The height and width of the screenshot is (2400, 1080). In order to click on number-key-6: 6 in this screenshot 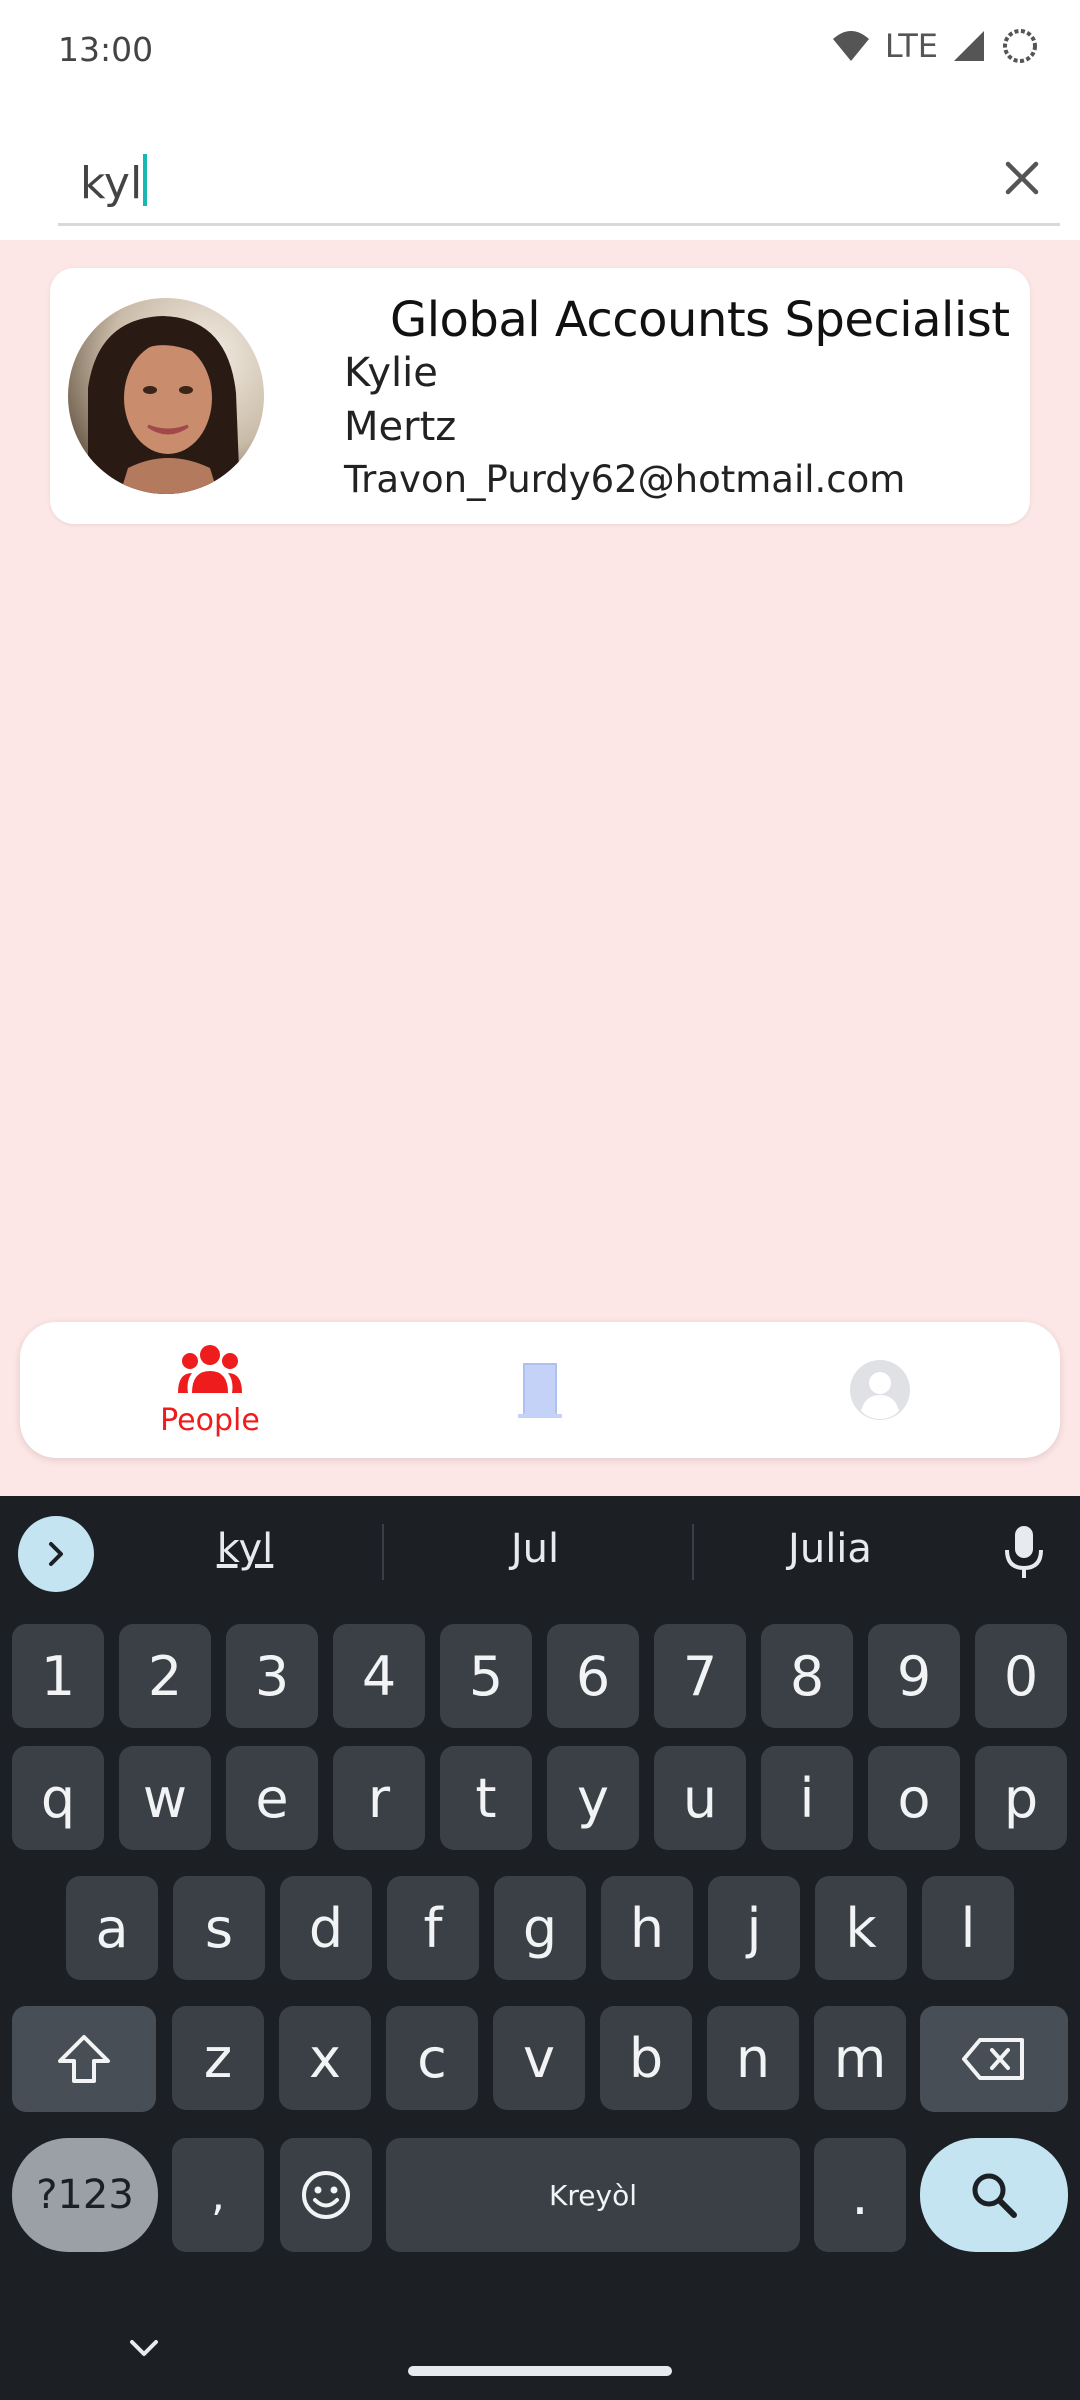, I will do `click(593, 1676)`.